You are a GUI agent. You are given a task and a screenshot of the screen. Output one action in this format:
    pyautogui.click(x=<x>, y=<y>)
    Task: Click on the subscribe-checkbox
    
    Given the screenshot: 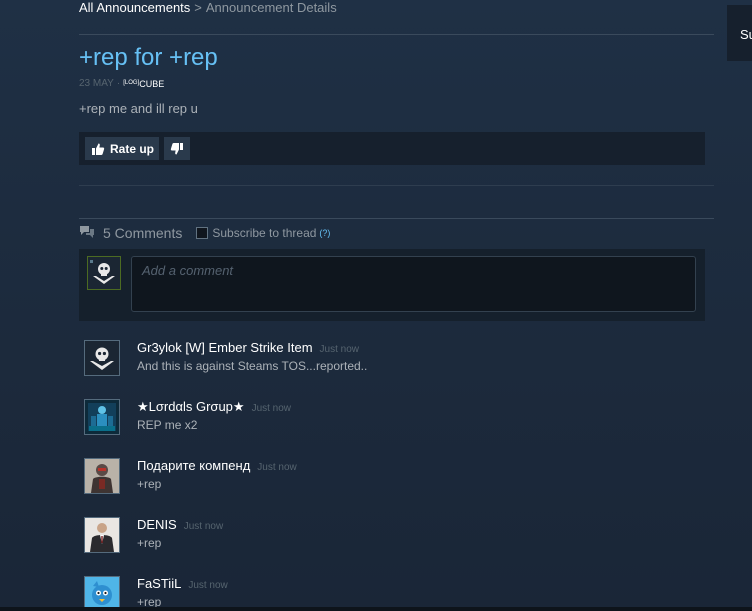 What is the action you would take?
    pyautogui.click(x=202, y=233)
    